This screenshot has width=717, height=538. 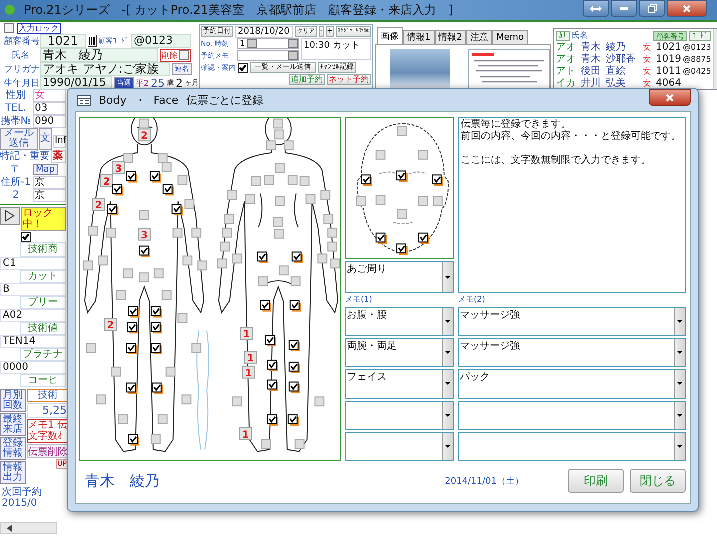 What do you see at coordinates (63, 41) in the screenshot?
I see `customer-number-field: 1021` at bounding box center [63, 41].